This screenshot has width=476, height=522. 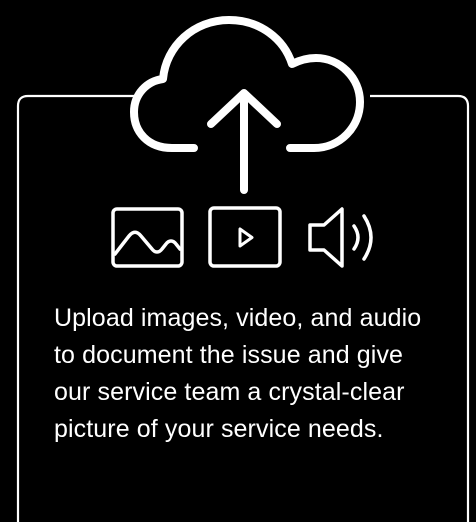 What do you see at coordinates (147, 237) in the screenshot?
I see `image-icon` at bounding box center [147, 237].